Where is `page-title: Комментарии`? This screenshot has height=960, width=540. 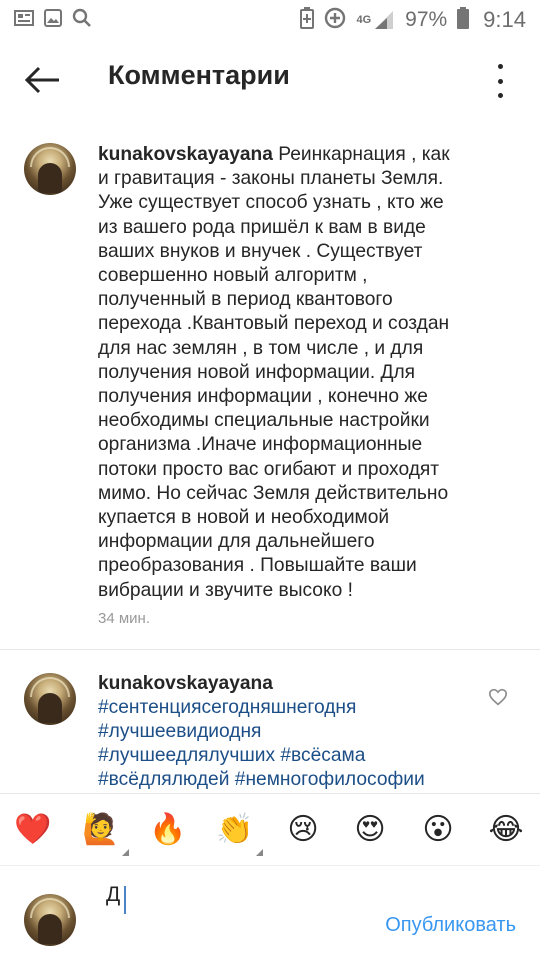
page-title: Комментарии is located at coordinates (199, 75).